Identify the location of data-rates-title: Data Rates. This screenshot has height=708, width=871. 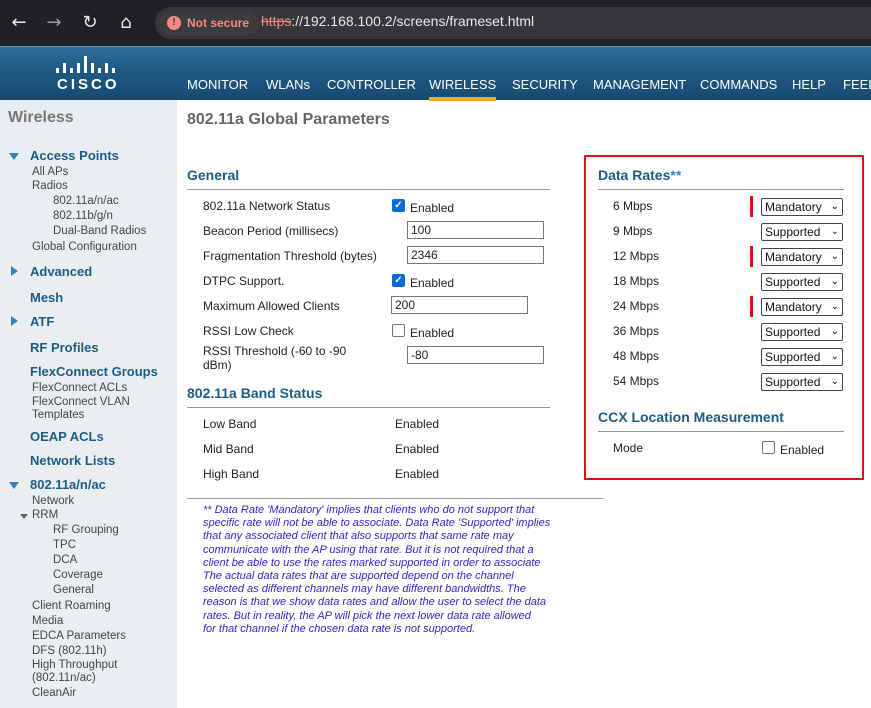
(634, 175).